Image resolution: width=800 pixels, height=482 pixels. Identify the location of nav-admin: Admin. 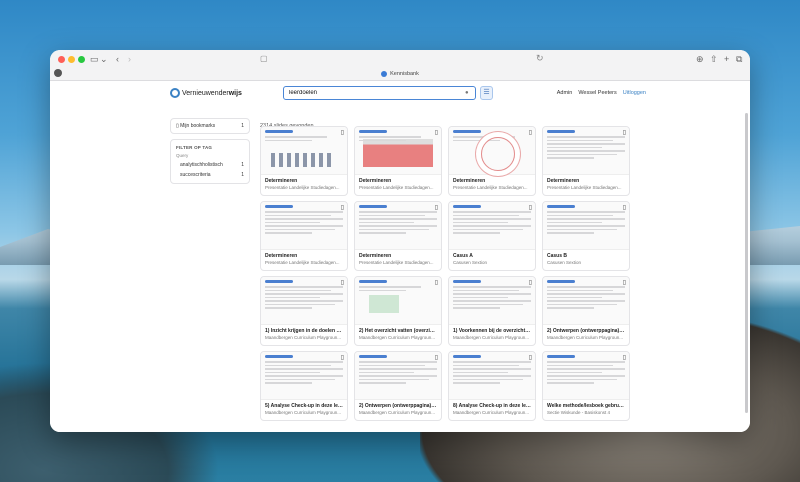
(565, 93).